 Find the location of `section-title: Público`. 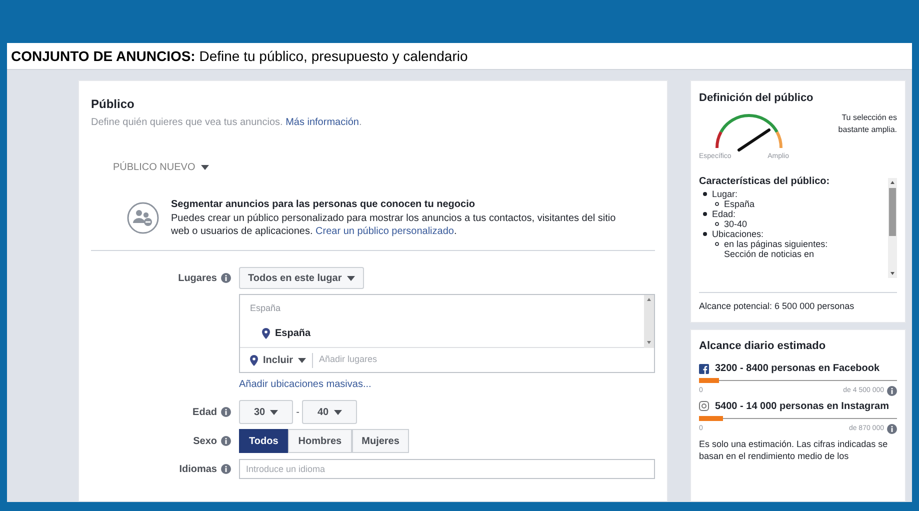

section-title: Público is located at coordinates (113, 104).